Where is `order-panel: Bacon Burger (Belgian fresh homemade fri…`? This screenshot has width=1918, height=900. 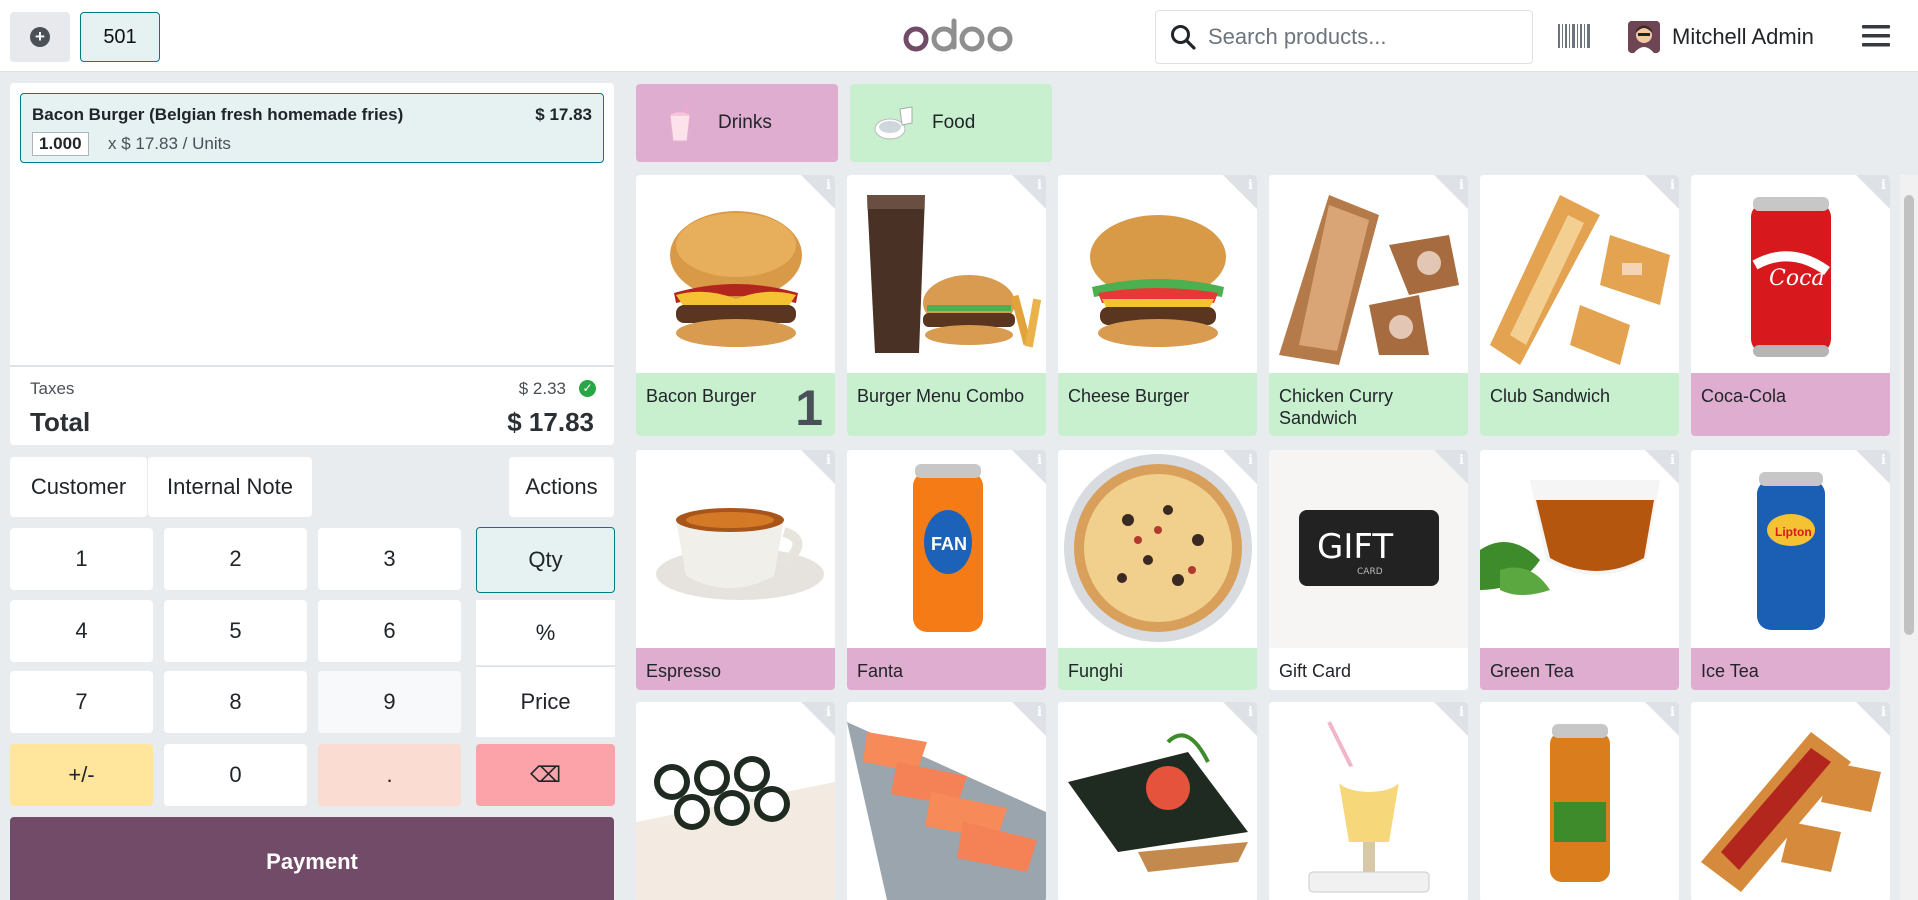 order-panel: Bacon Burger (Belgian fresh homemade fri… is located at coordinates (312, 264).